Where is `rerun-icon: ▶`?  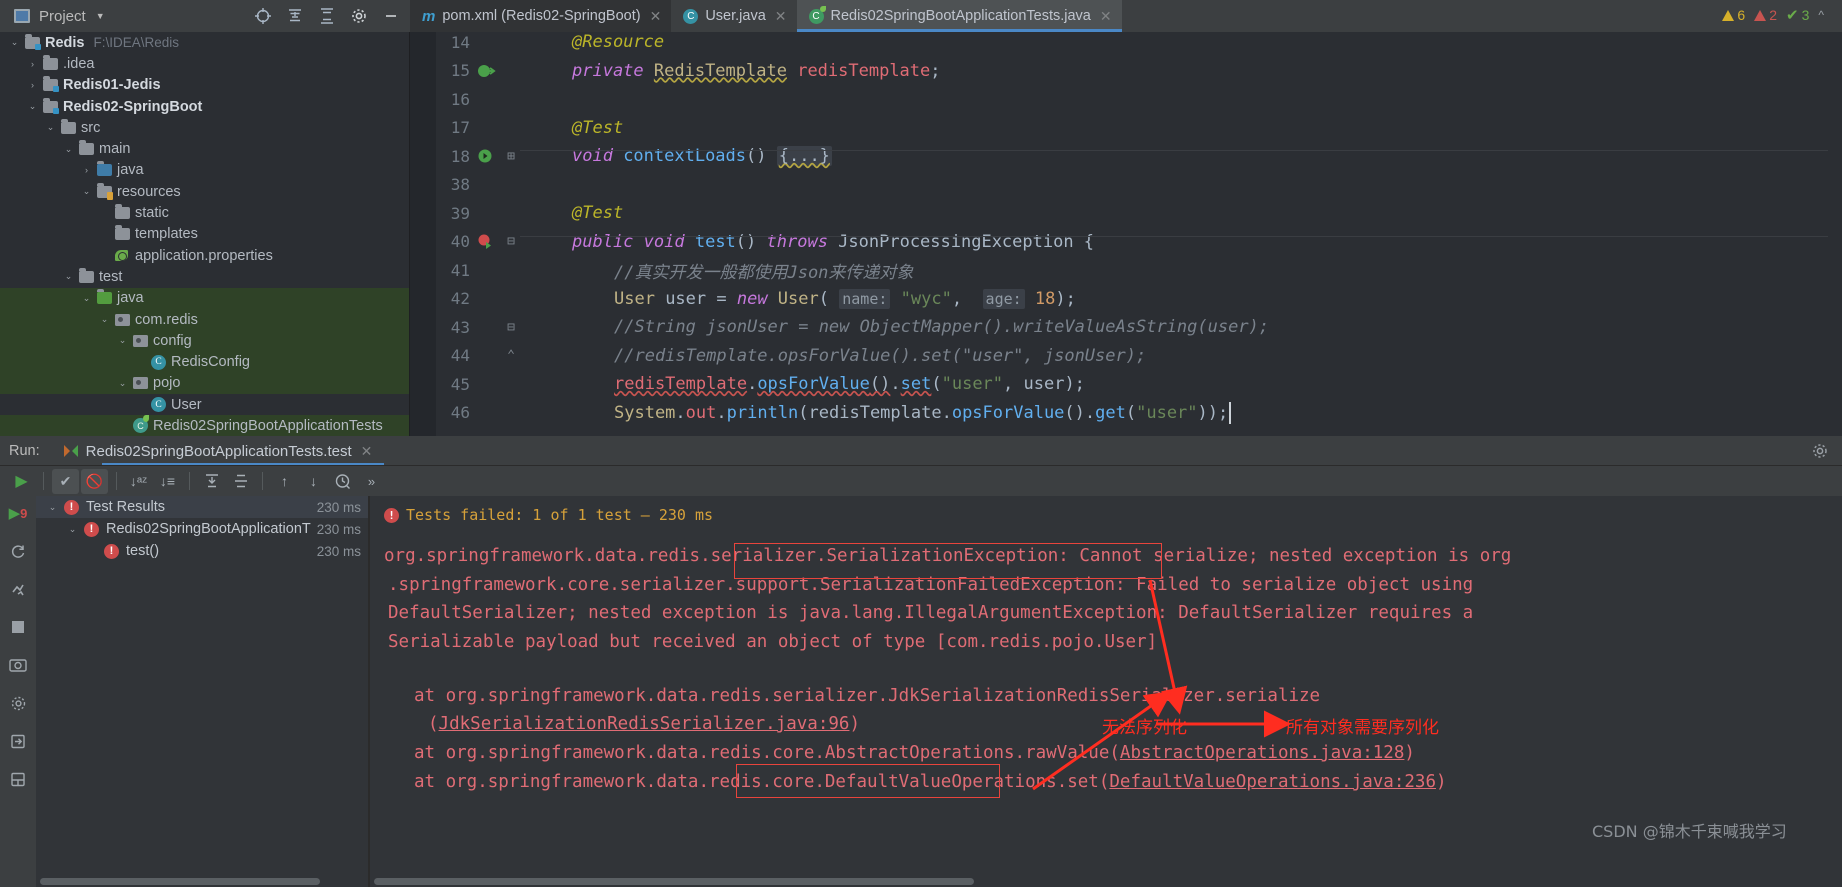
rerun-icon: ▶ is located at coordinates (21, 481).